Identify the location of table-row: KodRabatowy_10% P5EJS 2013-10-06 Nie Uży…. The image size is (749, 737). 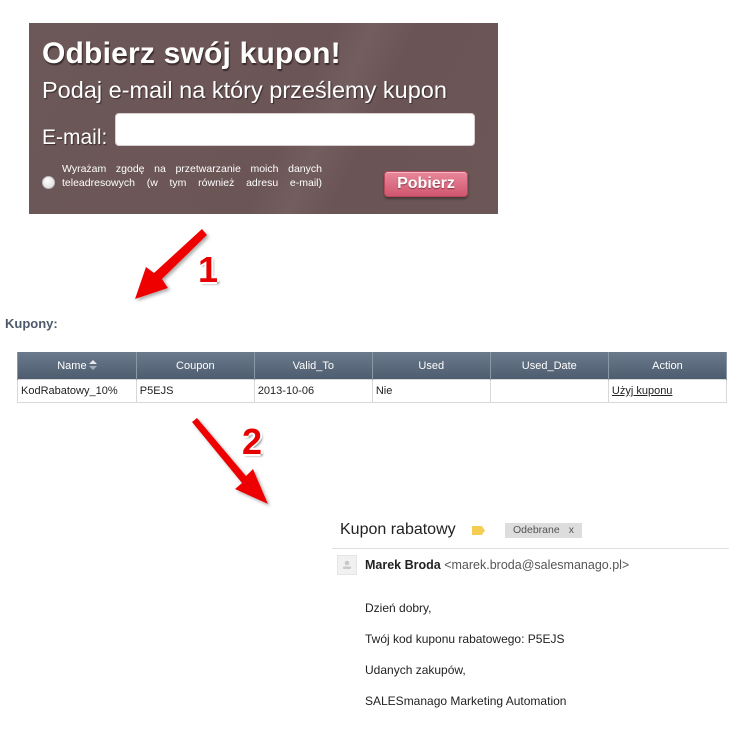
(372, 391).